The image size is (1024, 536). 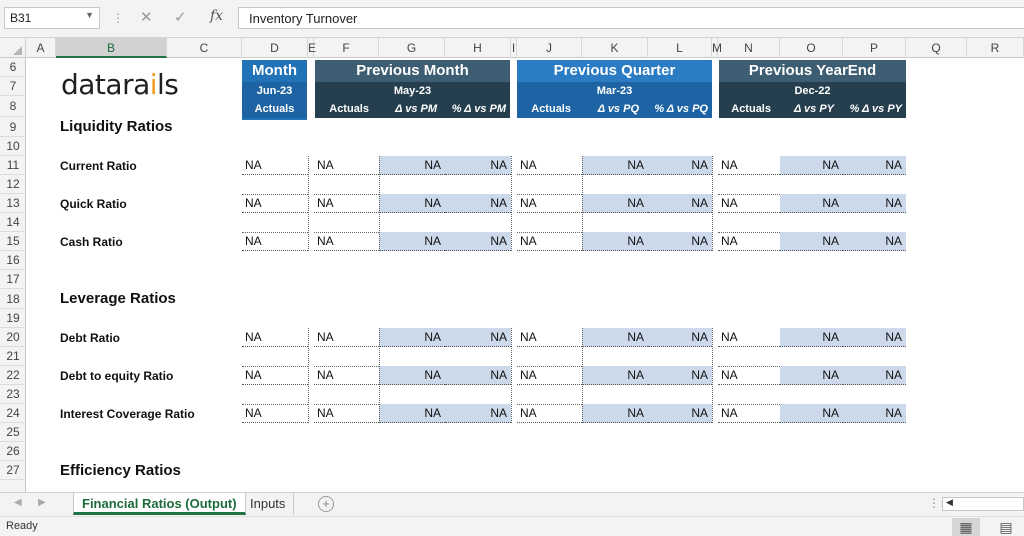 I want to click on row-header-22: 22, so click(x=13, y=375).